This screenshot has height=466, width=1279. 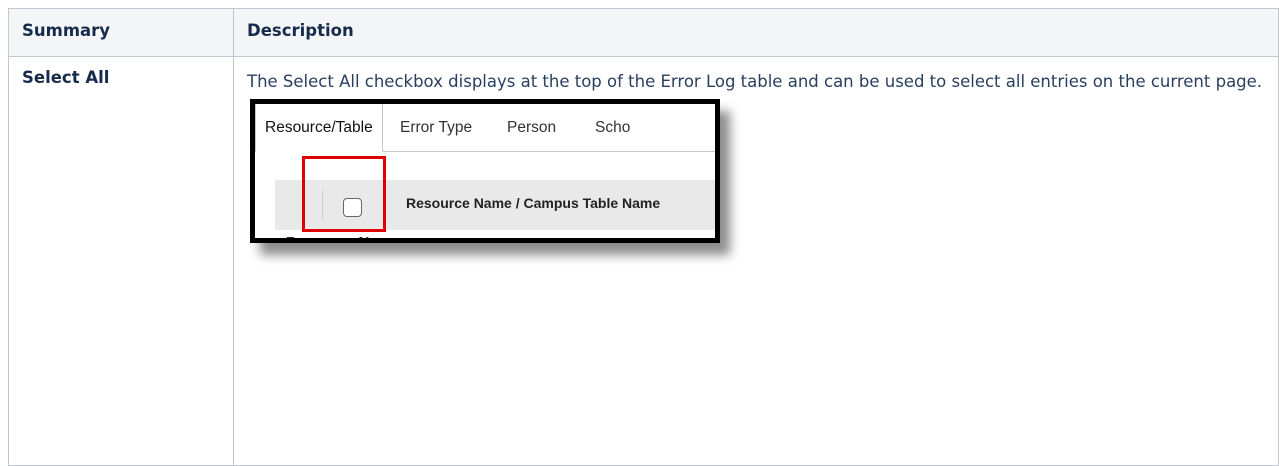 I want to click on tab-person: Person, so click(x=531, y=128).